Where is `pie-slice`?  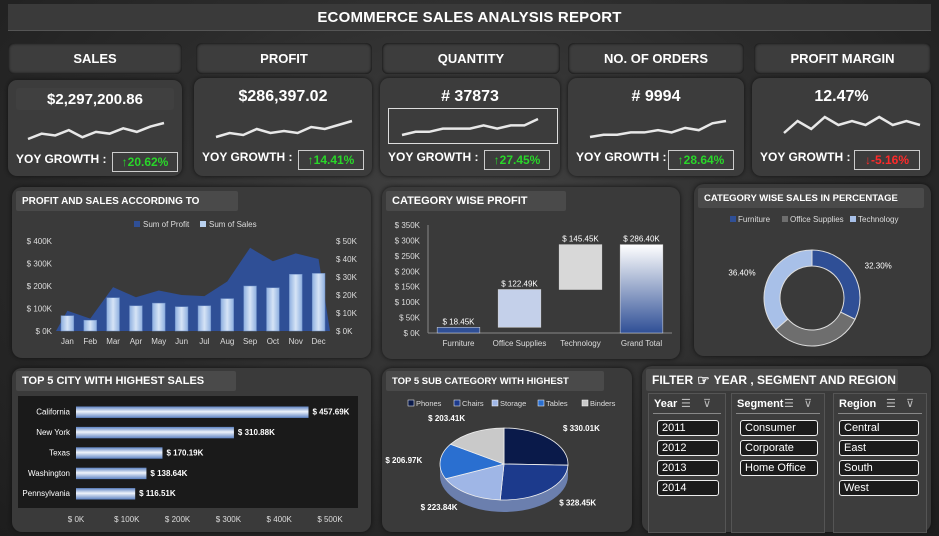
pie-slice is located at coordinates (536, 446).